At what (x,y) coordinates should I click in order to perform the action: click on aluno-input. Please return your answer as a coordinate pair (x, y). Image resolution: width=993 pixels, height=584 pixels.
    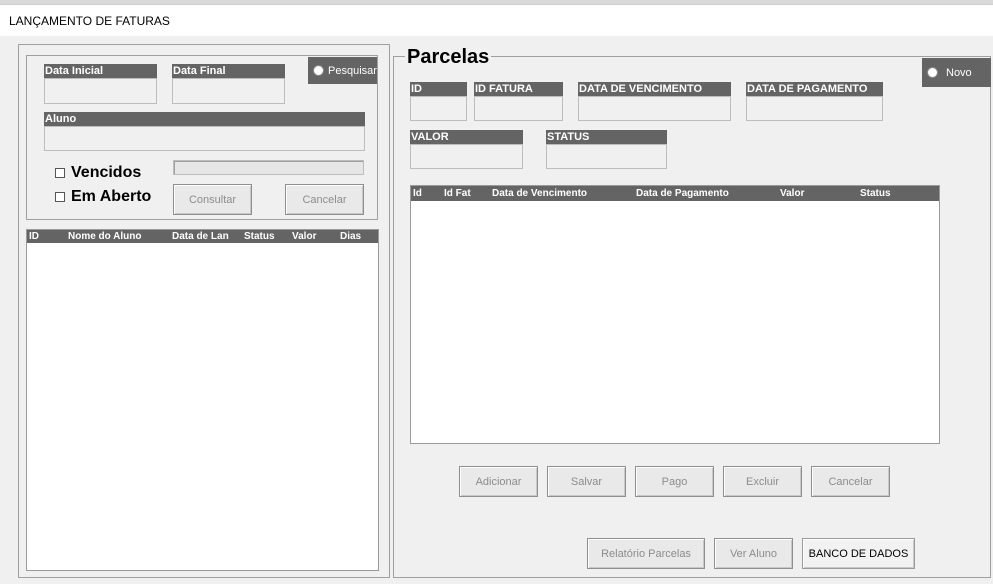
    Looking at the image, I should click on (204, 138).